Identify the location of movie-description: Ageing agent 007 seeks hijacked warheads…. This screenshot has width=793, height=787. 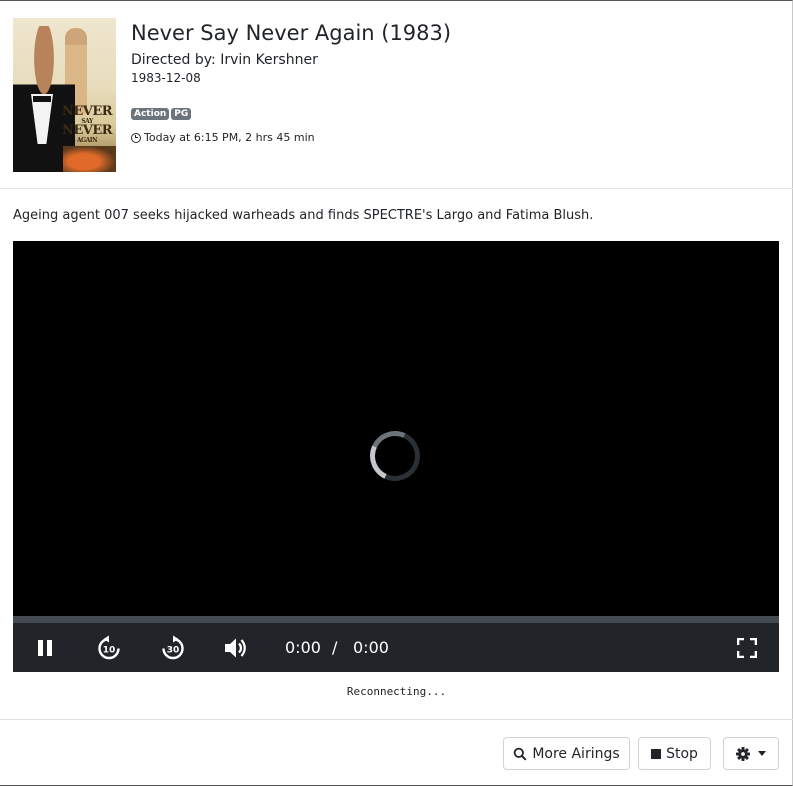
(303, 215).